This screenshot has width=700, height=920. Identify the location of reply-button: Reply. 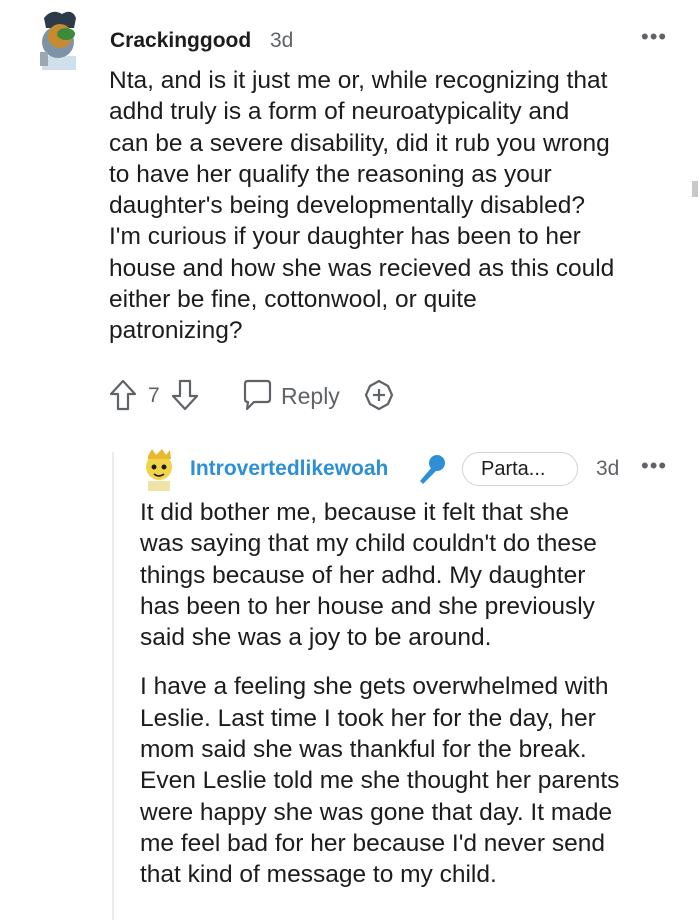
(310, 396).